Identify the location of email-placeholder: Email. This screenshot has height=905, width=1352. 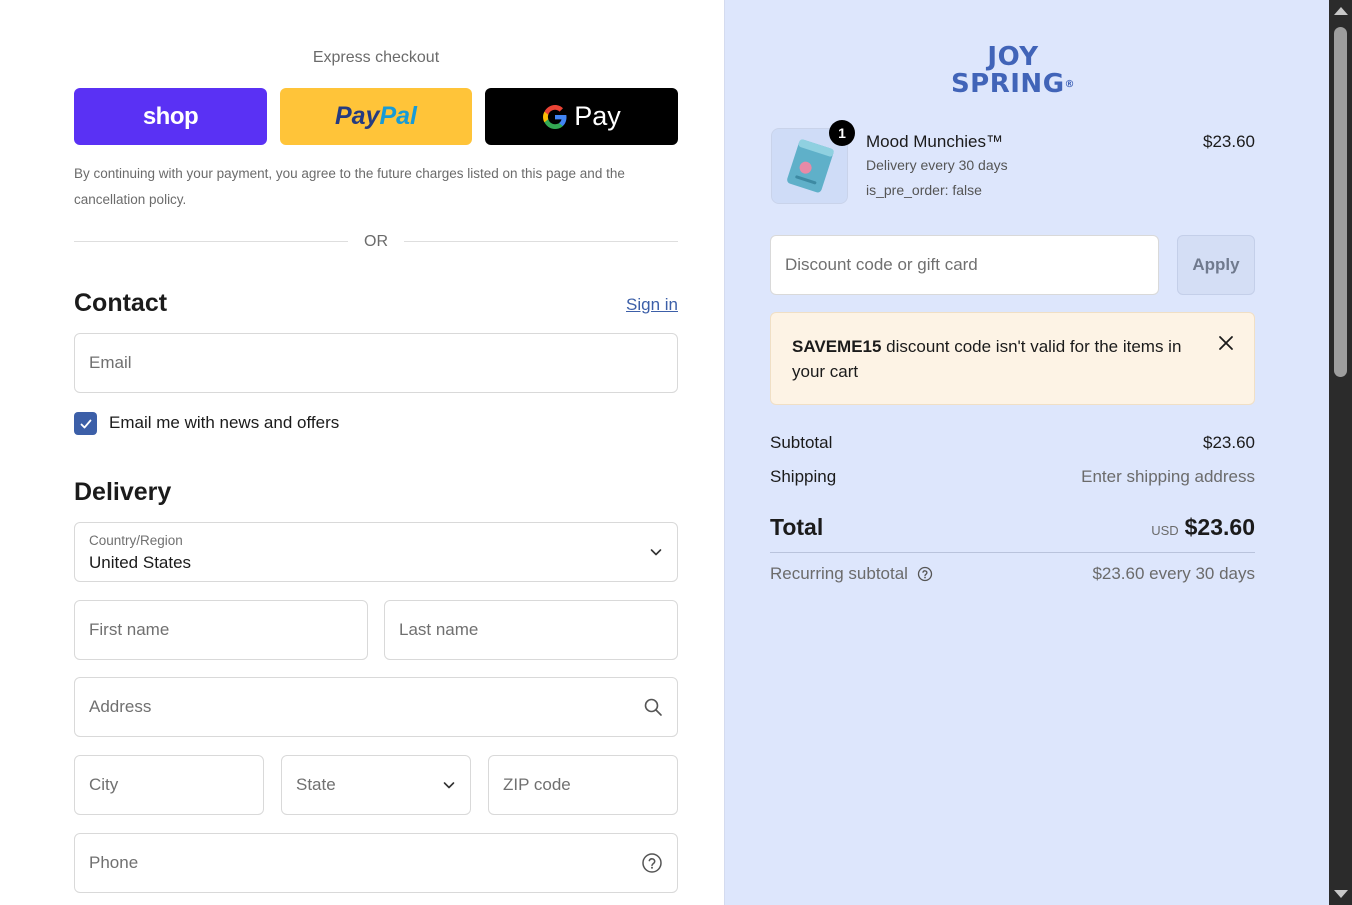
(110, 362).